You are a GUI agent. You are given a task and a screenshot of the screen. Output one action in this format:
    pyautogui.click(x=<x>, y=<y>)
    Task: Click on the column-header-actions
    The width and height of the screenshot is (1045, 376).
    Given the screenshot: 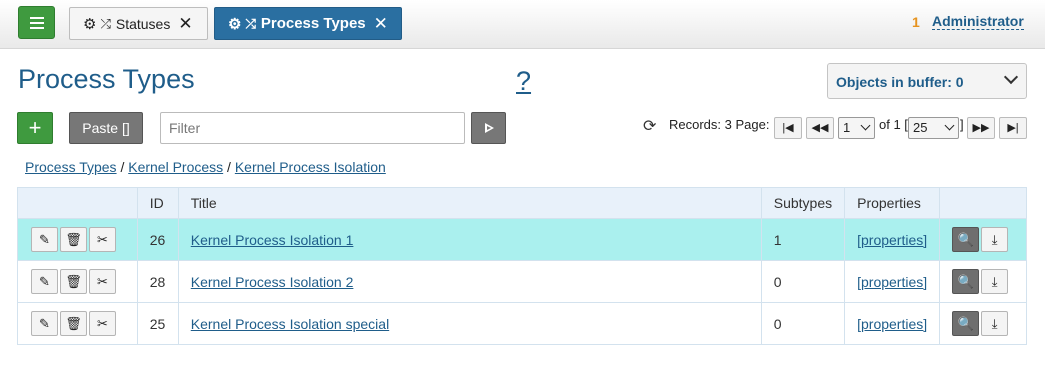 What is the action you would take?
    pyautogui.click(x=77, y=203)
    